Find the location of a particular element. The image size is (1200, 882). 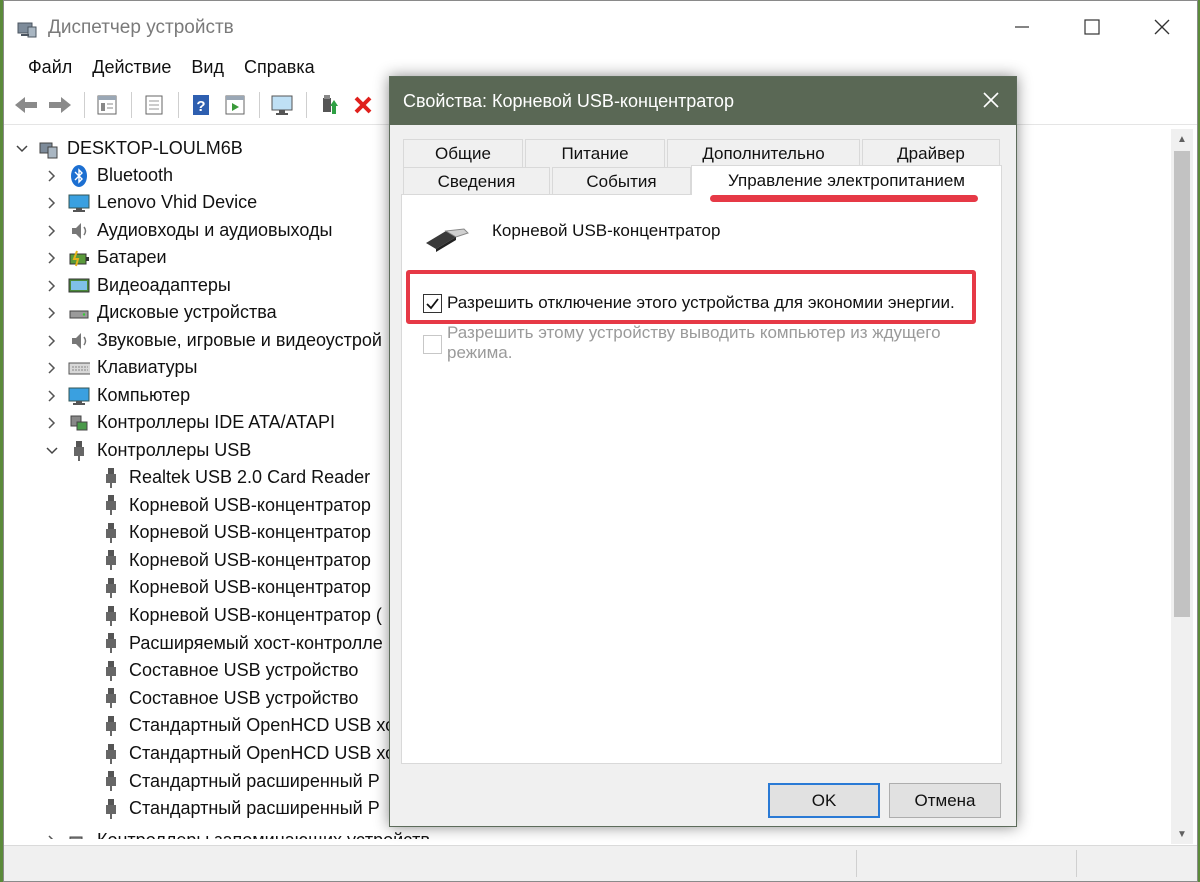

update-driver-button is located at coordinates (329, 105).